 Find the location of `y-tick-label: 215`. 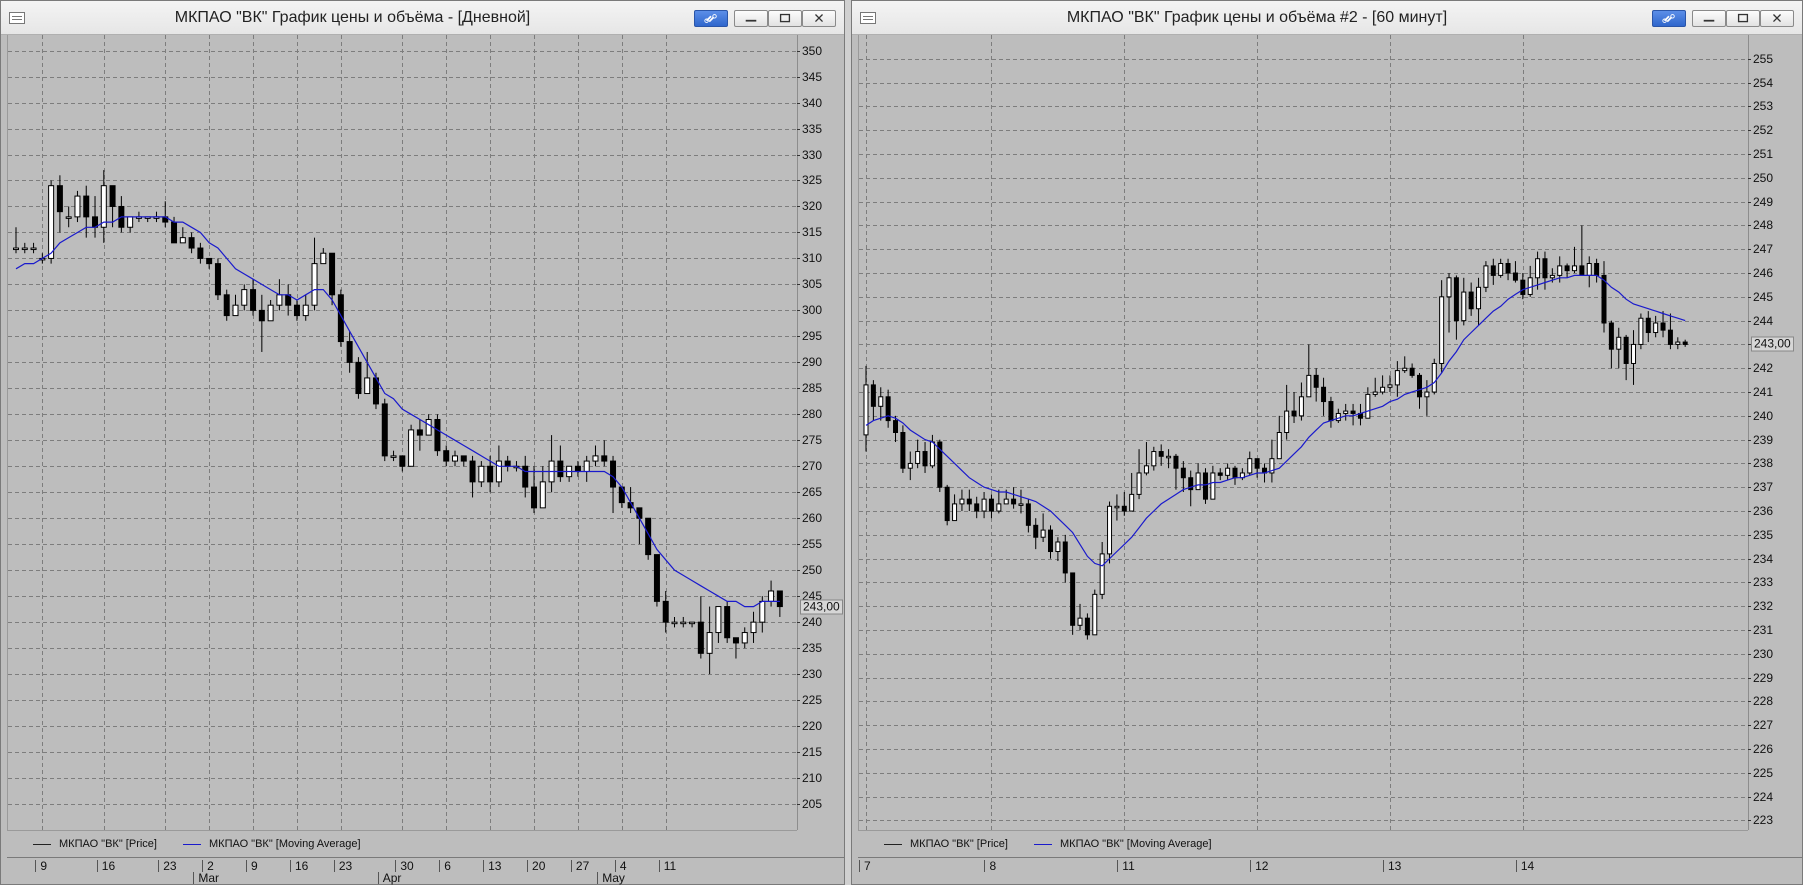

y-tick-label: 215 is located at coordinates (809, 752).